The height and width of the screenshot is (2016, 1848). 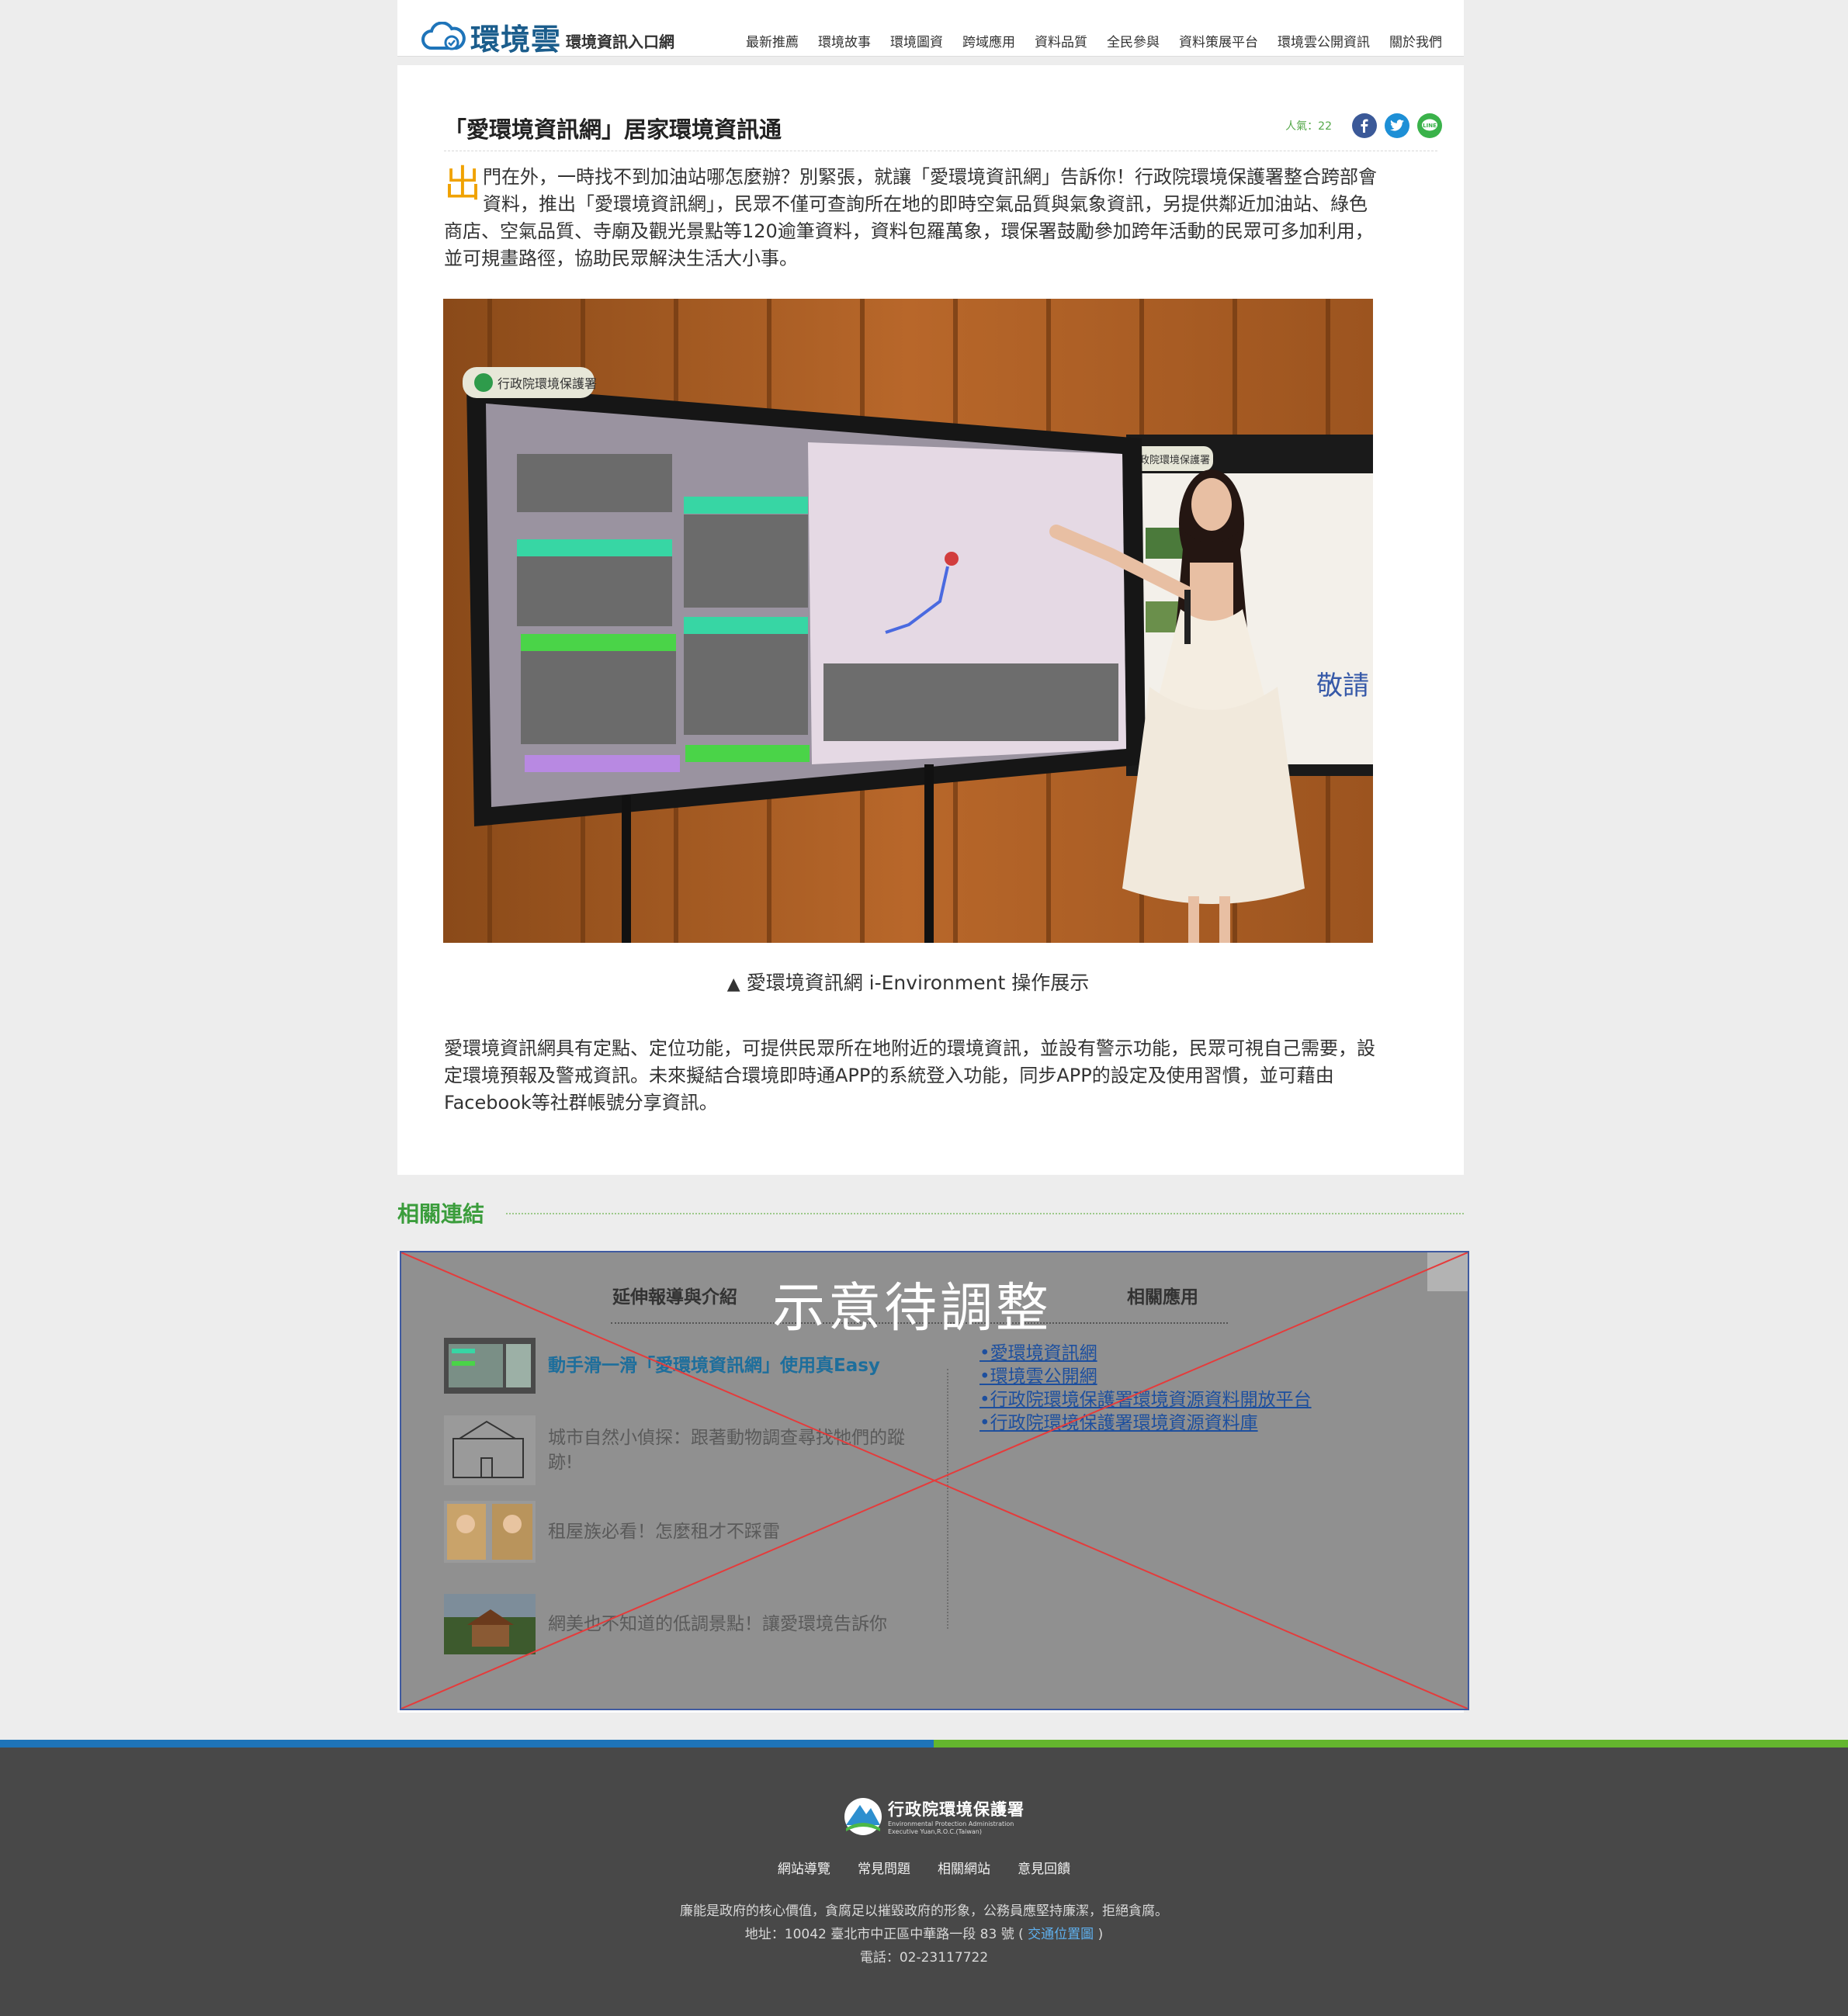 I want to click on drop-cap: 出, so click(x=463, y=184).